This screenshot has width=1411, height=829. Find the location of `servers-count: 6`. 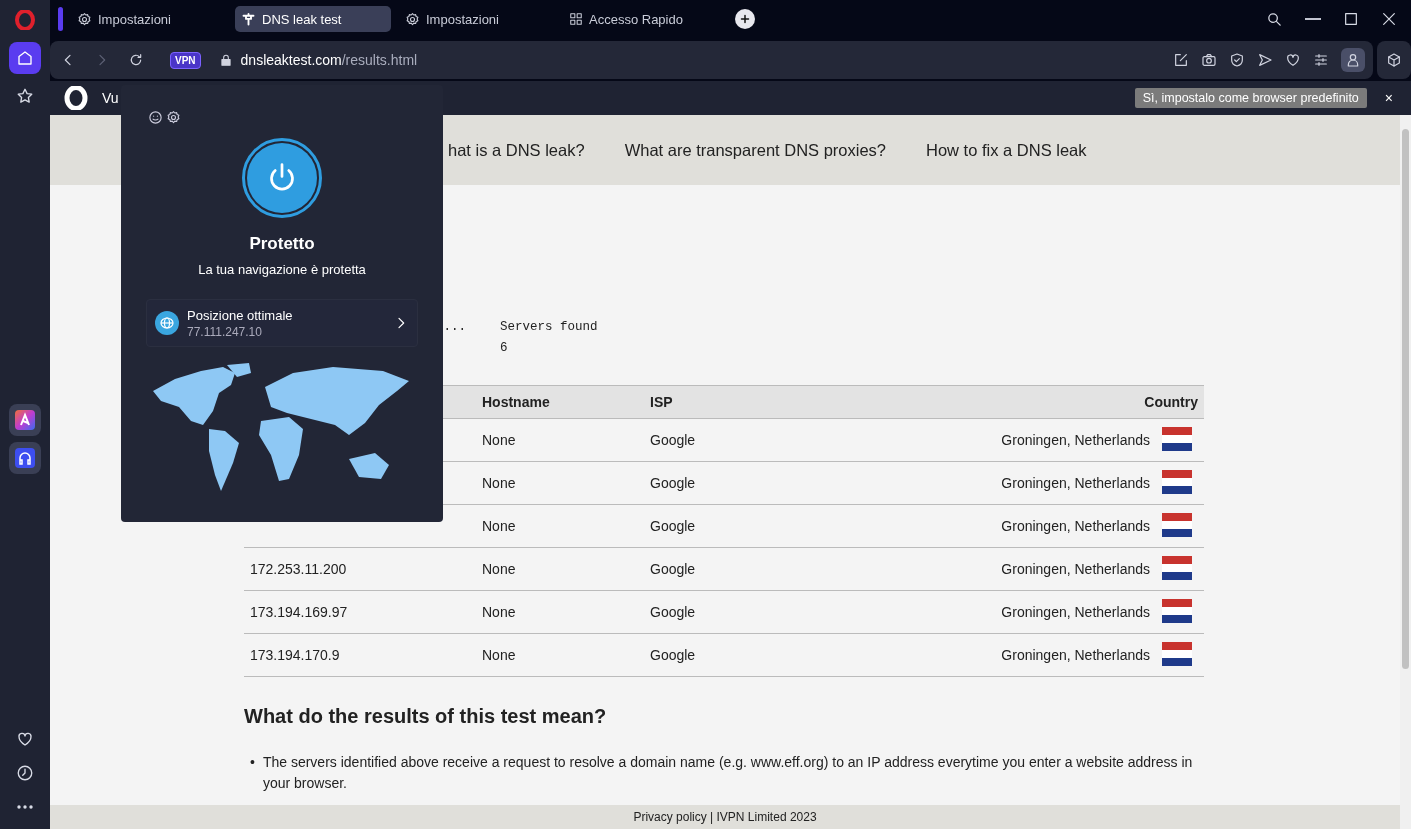

servers-count: 6 is located at coordinates (504, 348).